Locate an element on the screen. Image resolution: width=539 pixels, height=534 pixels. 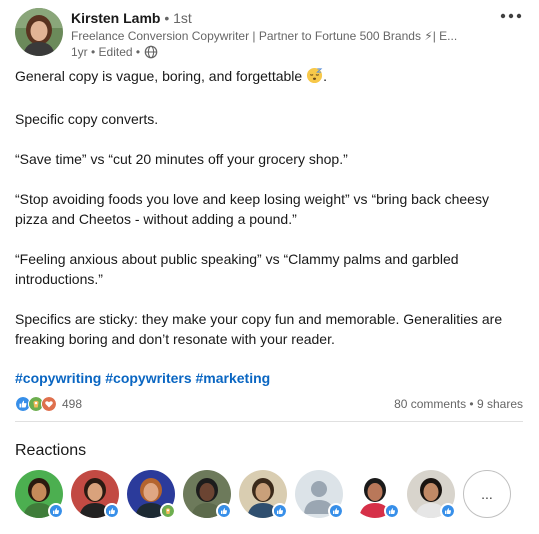
post-time-row: 1yr • Edited • is located at coordinates (279, 52).